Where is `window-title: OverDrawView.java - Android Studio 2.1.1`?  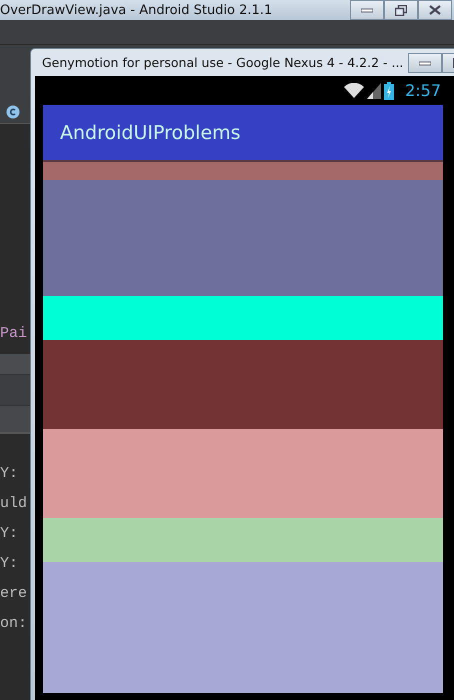 window-title: OverDrawView.java - Android Studio 2.1.1 is located at coordinates (136, 10).